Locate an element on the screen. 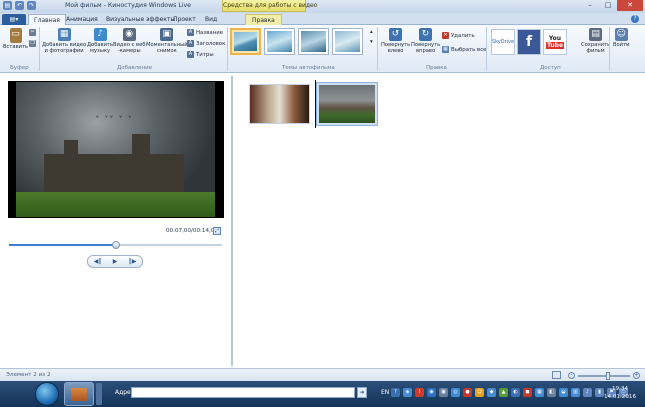  app-tray-icon: ● is located at coordinates (467, 392).